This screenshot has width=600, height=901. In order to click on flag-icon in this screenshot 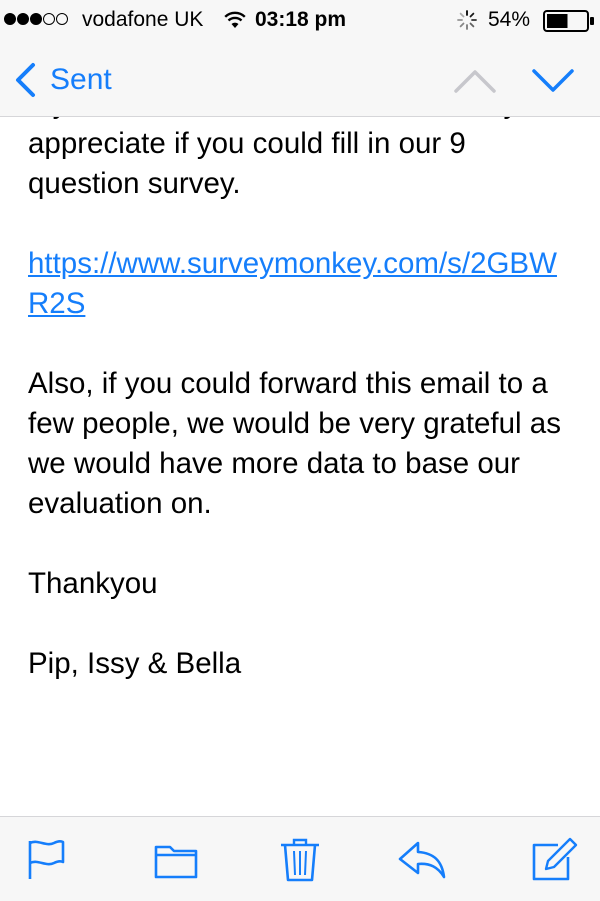, I will do `click(46, 859)`.